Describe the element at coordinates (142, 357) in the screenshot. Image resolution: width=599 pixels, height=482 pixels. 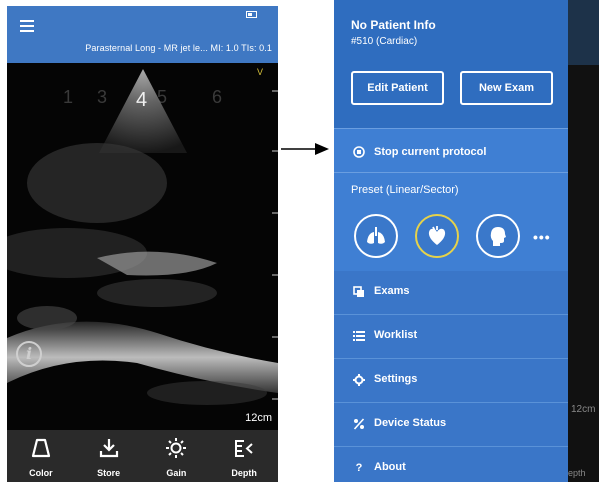
I see `posterior-wall-echo` at that location.